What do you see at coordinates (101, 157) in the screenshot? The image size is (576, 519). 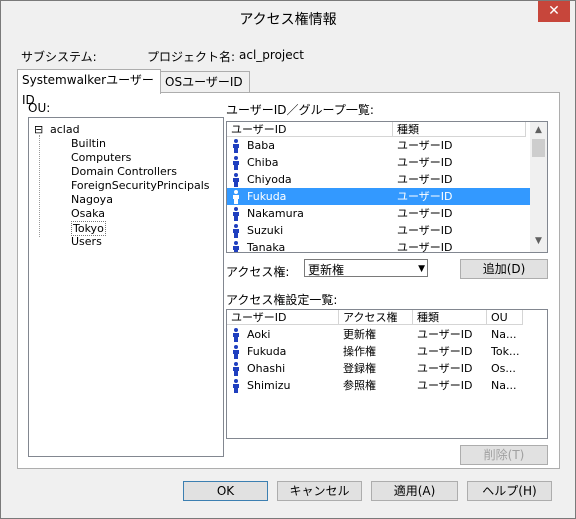 I see `tree-item: Computers` at bounding box center [101, 157].